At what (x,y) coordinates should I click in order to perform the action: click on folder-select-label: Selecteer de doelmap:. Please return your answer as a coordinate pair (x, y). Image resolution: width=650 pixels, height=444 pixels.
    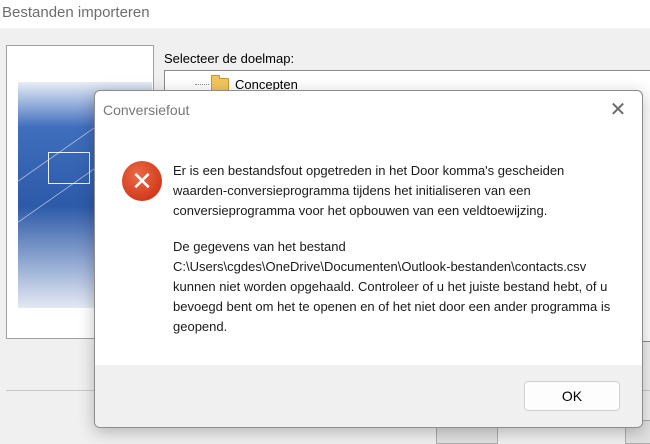
    Looking at the image, I should click on (229, 58).